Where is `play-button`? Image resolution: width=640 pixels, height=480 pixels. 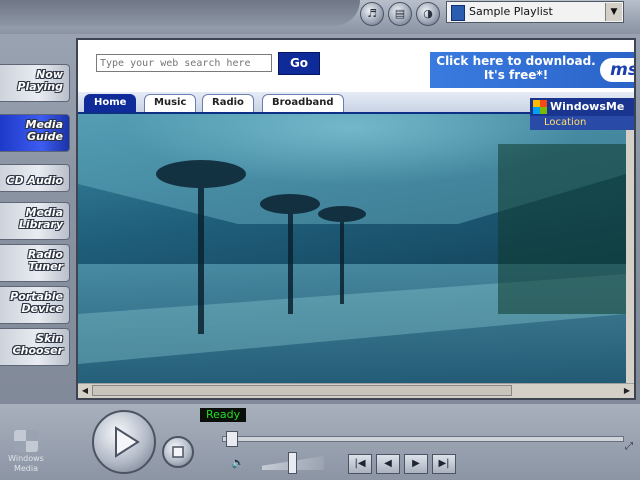 play-button is located at coordinates (124, 442).